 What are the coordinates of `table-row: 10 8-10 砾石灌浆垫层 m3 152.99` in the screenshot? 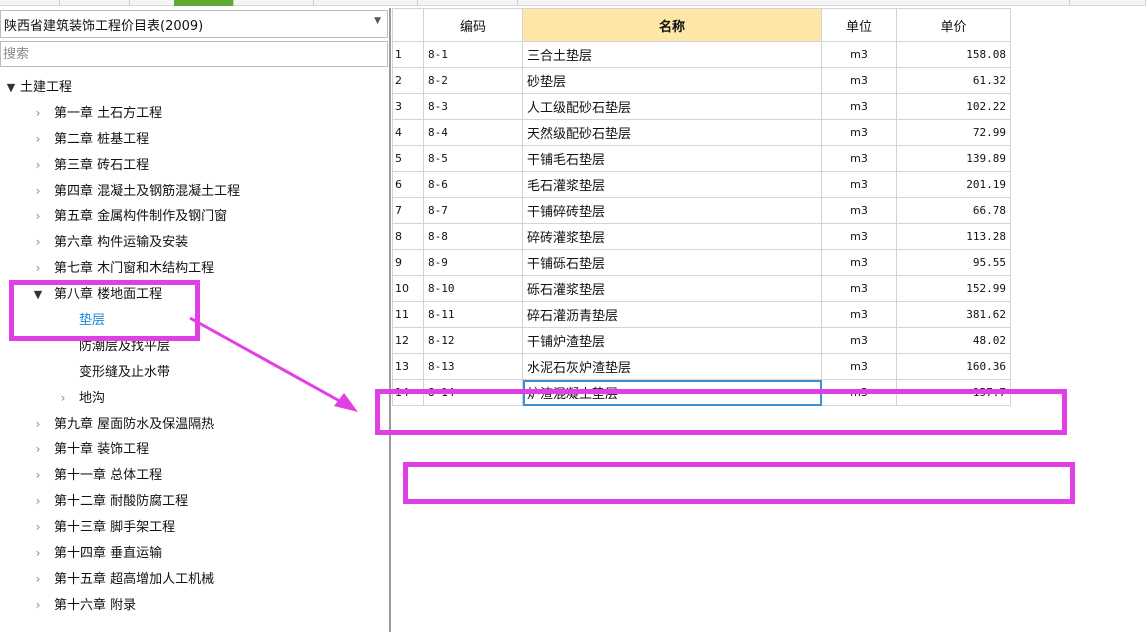 It's located at (701, 288).